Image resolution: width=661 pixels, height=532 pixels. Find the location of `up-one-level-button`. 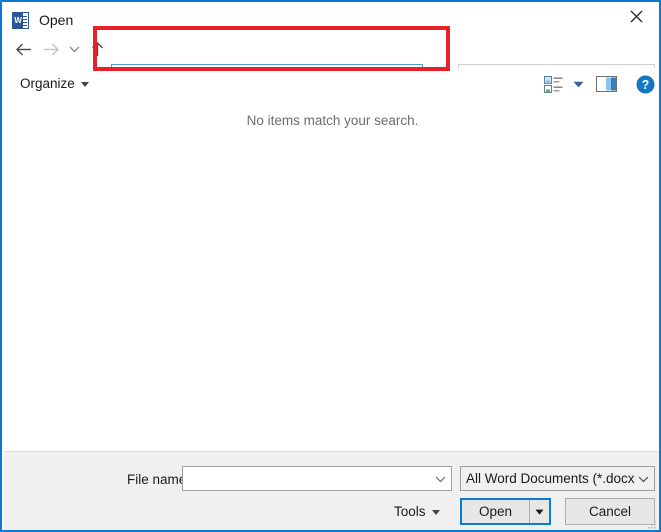

up-one-level-button is located at coordinates (97, 49).